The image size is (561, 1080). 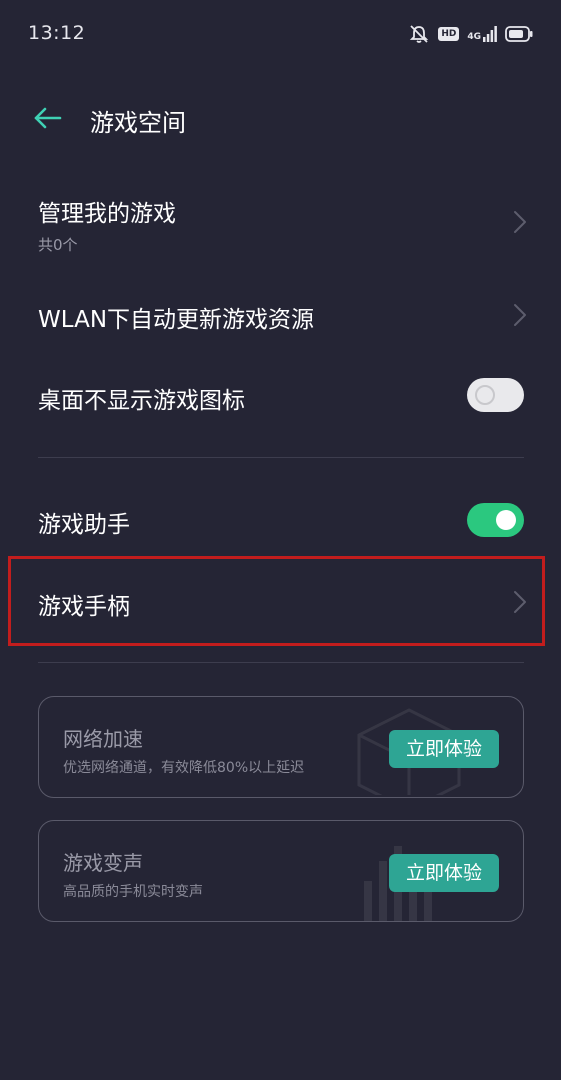 What do you see at coordinates (519, 34) in the screenshot?
I see `battery-icon` at bounding box center [519, 34].